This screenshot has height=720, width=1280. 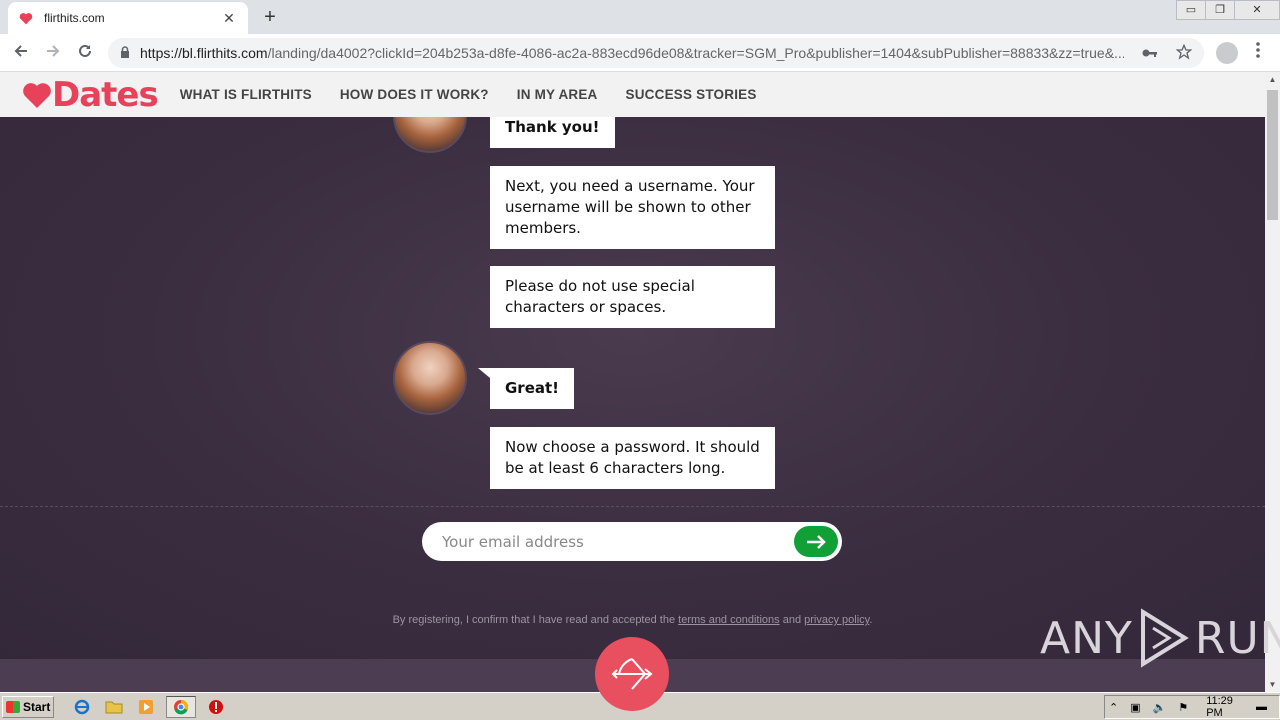 What do you see at coordinates (729, 620) in the screenshot?
I see `terms-link: terms and conditions` at bounding box center [729, 620].